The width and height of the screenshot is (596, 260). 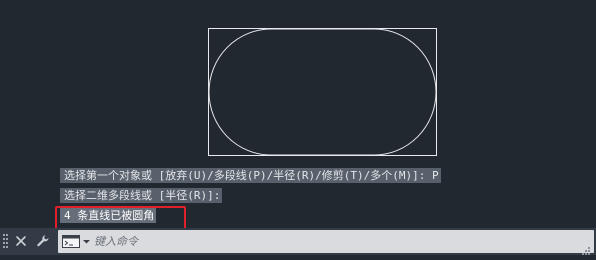 I want to click on command-input-box, so click(x=326, y=242).